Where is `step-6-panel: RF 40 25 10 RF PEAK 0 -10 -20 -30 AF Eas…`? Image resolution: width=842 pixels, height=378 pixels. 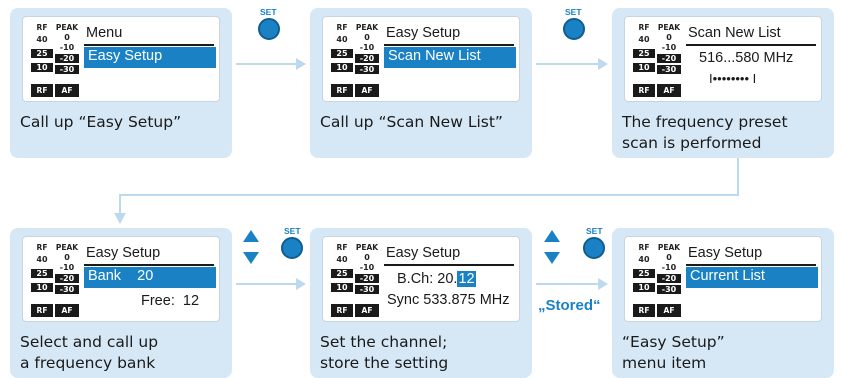
step-6-panel: RF 40 25 10 RF PEAK 0 -10 -20 -30 AF Eas… is located at coordinates (723, 303).